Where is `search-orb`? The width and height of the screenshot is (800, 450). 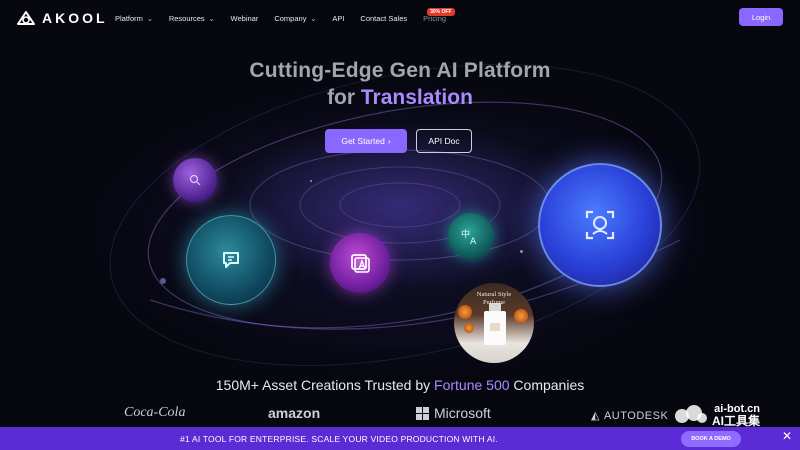
search-orb is located at coordinates (195, 180).